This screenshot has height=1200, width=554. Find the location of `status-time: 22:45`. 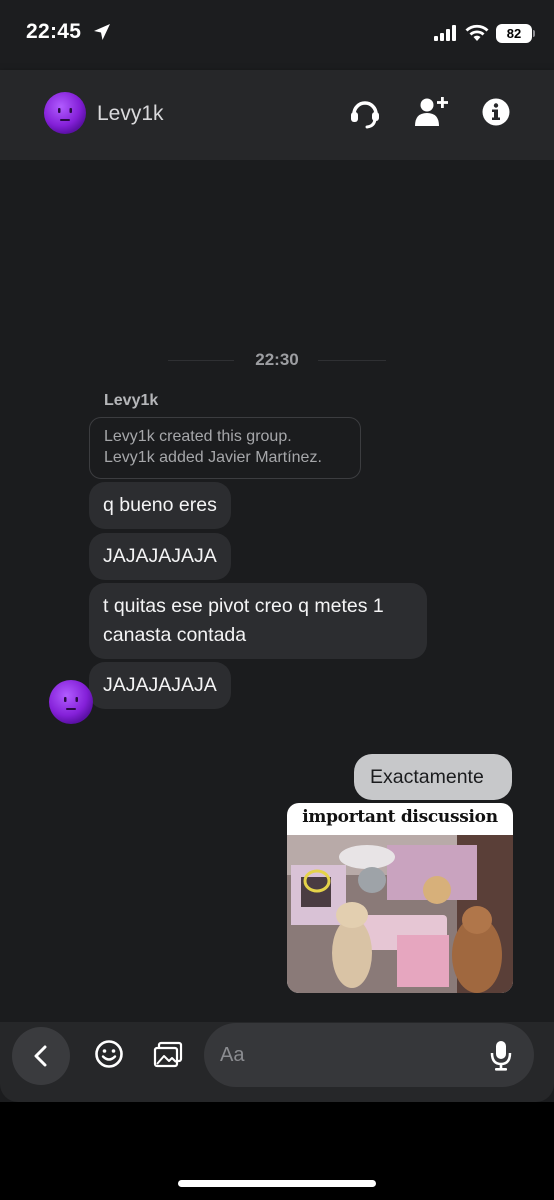

status-time: 22:45 is located at coordinates (54, 31).